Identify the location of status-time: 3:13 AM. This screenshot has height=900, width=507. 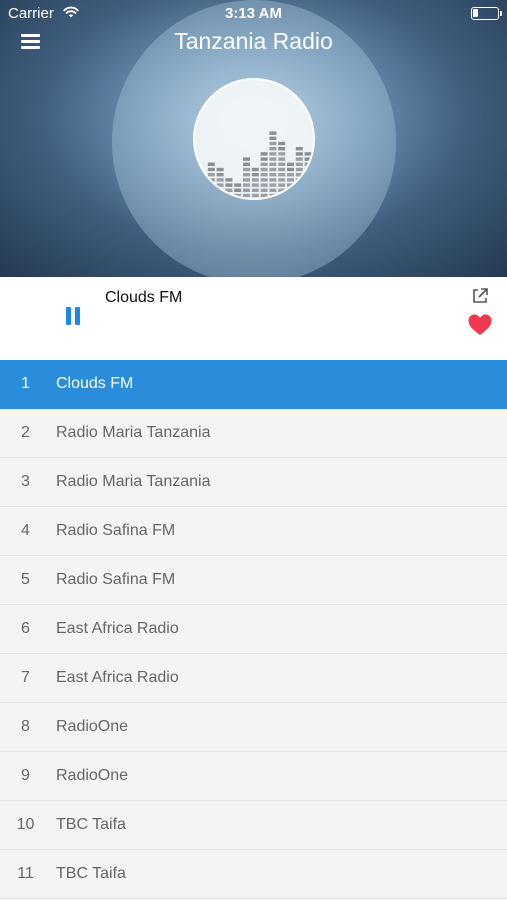
(253, 13).